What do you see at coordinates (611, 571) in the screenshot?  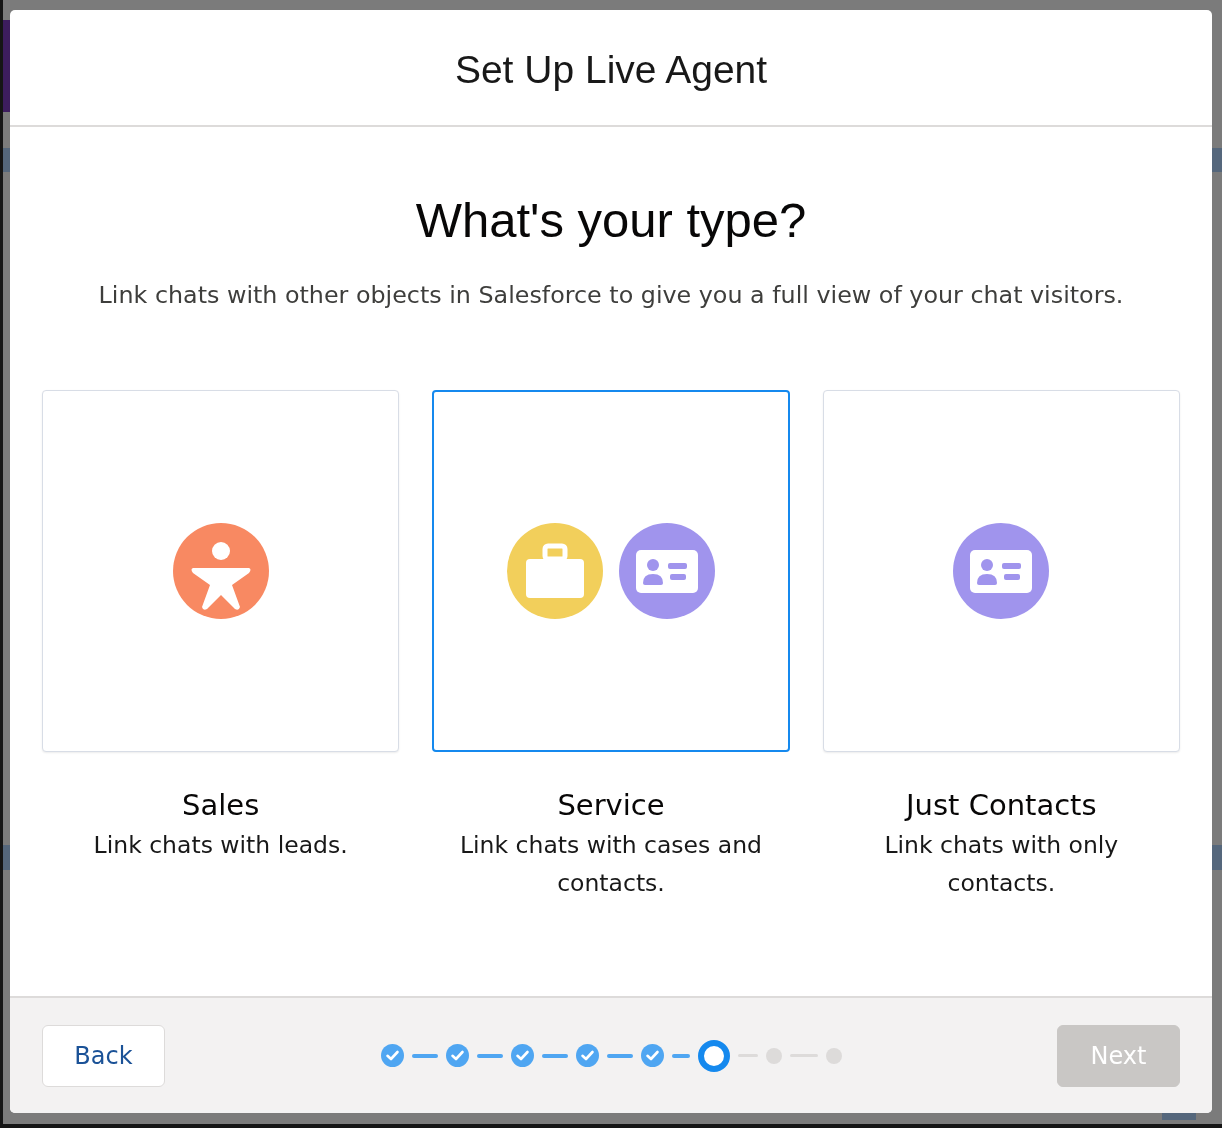 I see `option-card` at bounding box center [611, 571].